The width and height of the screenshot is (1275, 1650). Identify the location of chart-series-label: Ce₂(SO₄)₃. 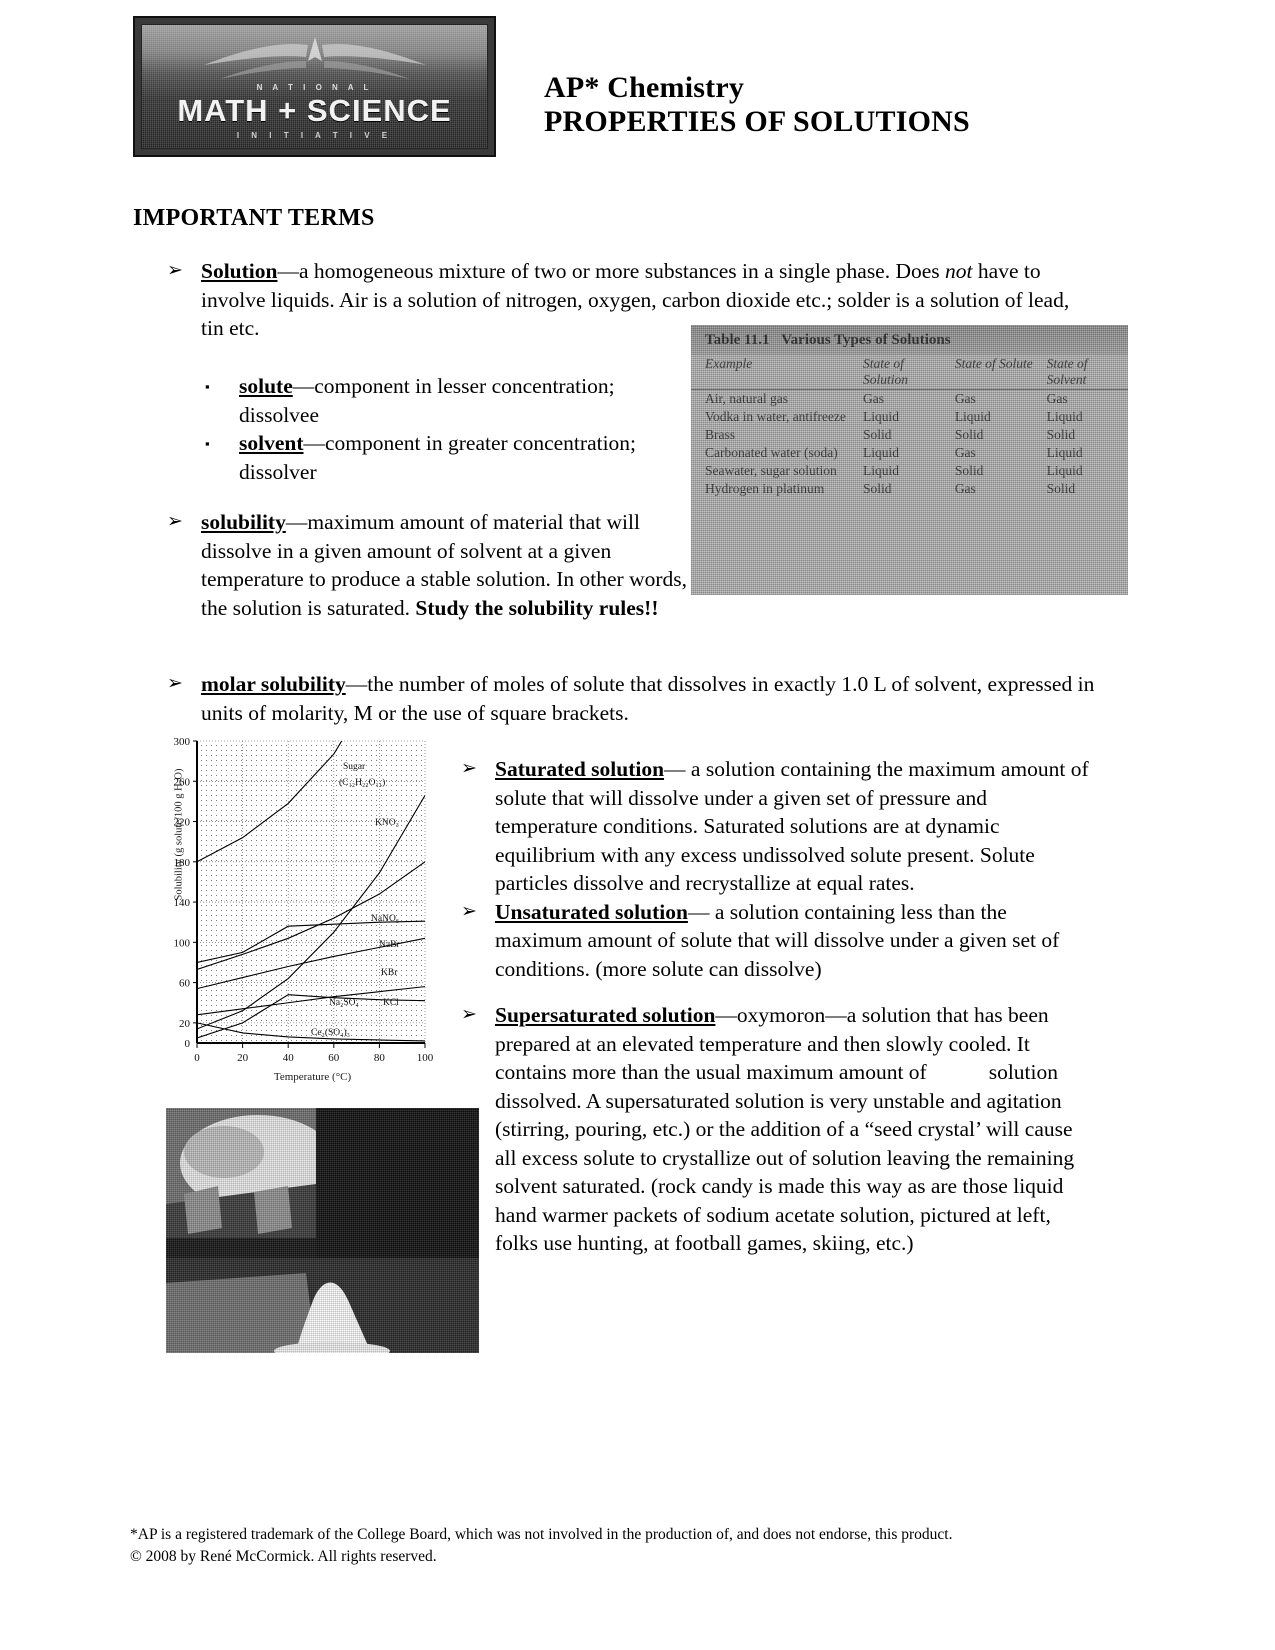
(330, 1032).